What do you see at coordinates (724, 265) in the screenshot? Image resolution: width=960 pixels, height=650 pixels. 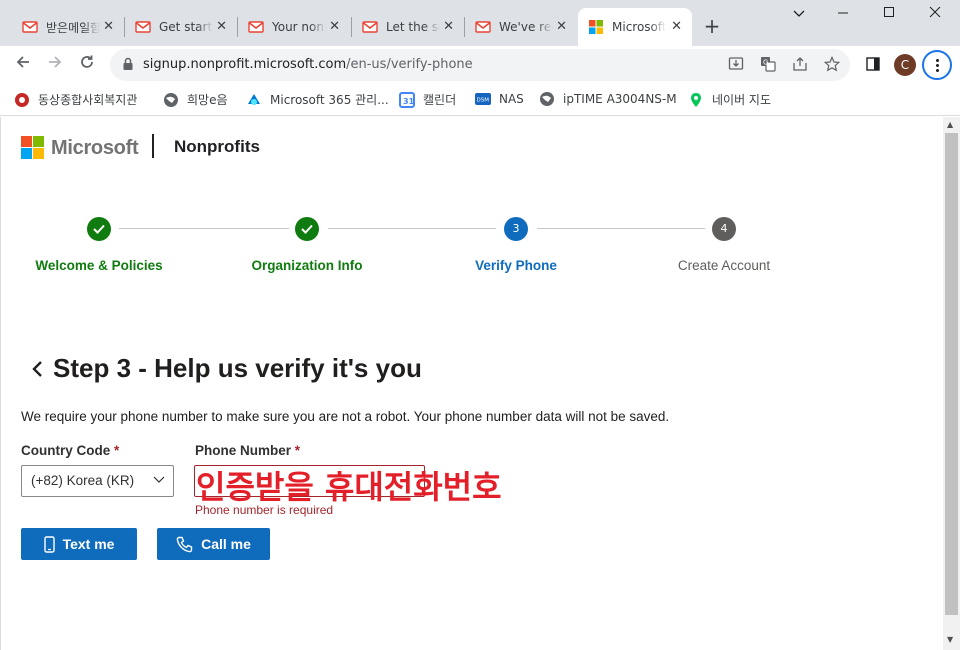 I see `step-4-label: Create Account` at bounding box center [724, 265].